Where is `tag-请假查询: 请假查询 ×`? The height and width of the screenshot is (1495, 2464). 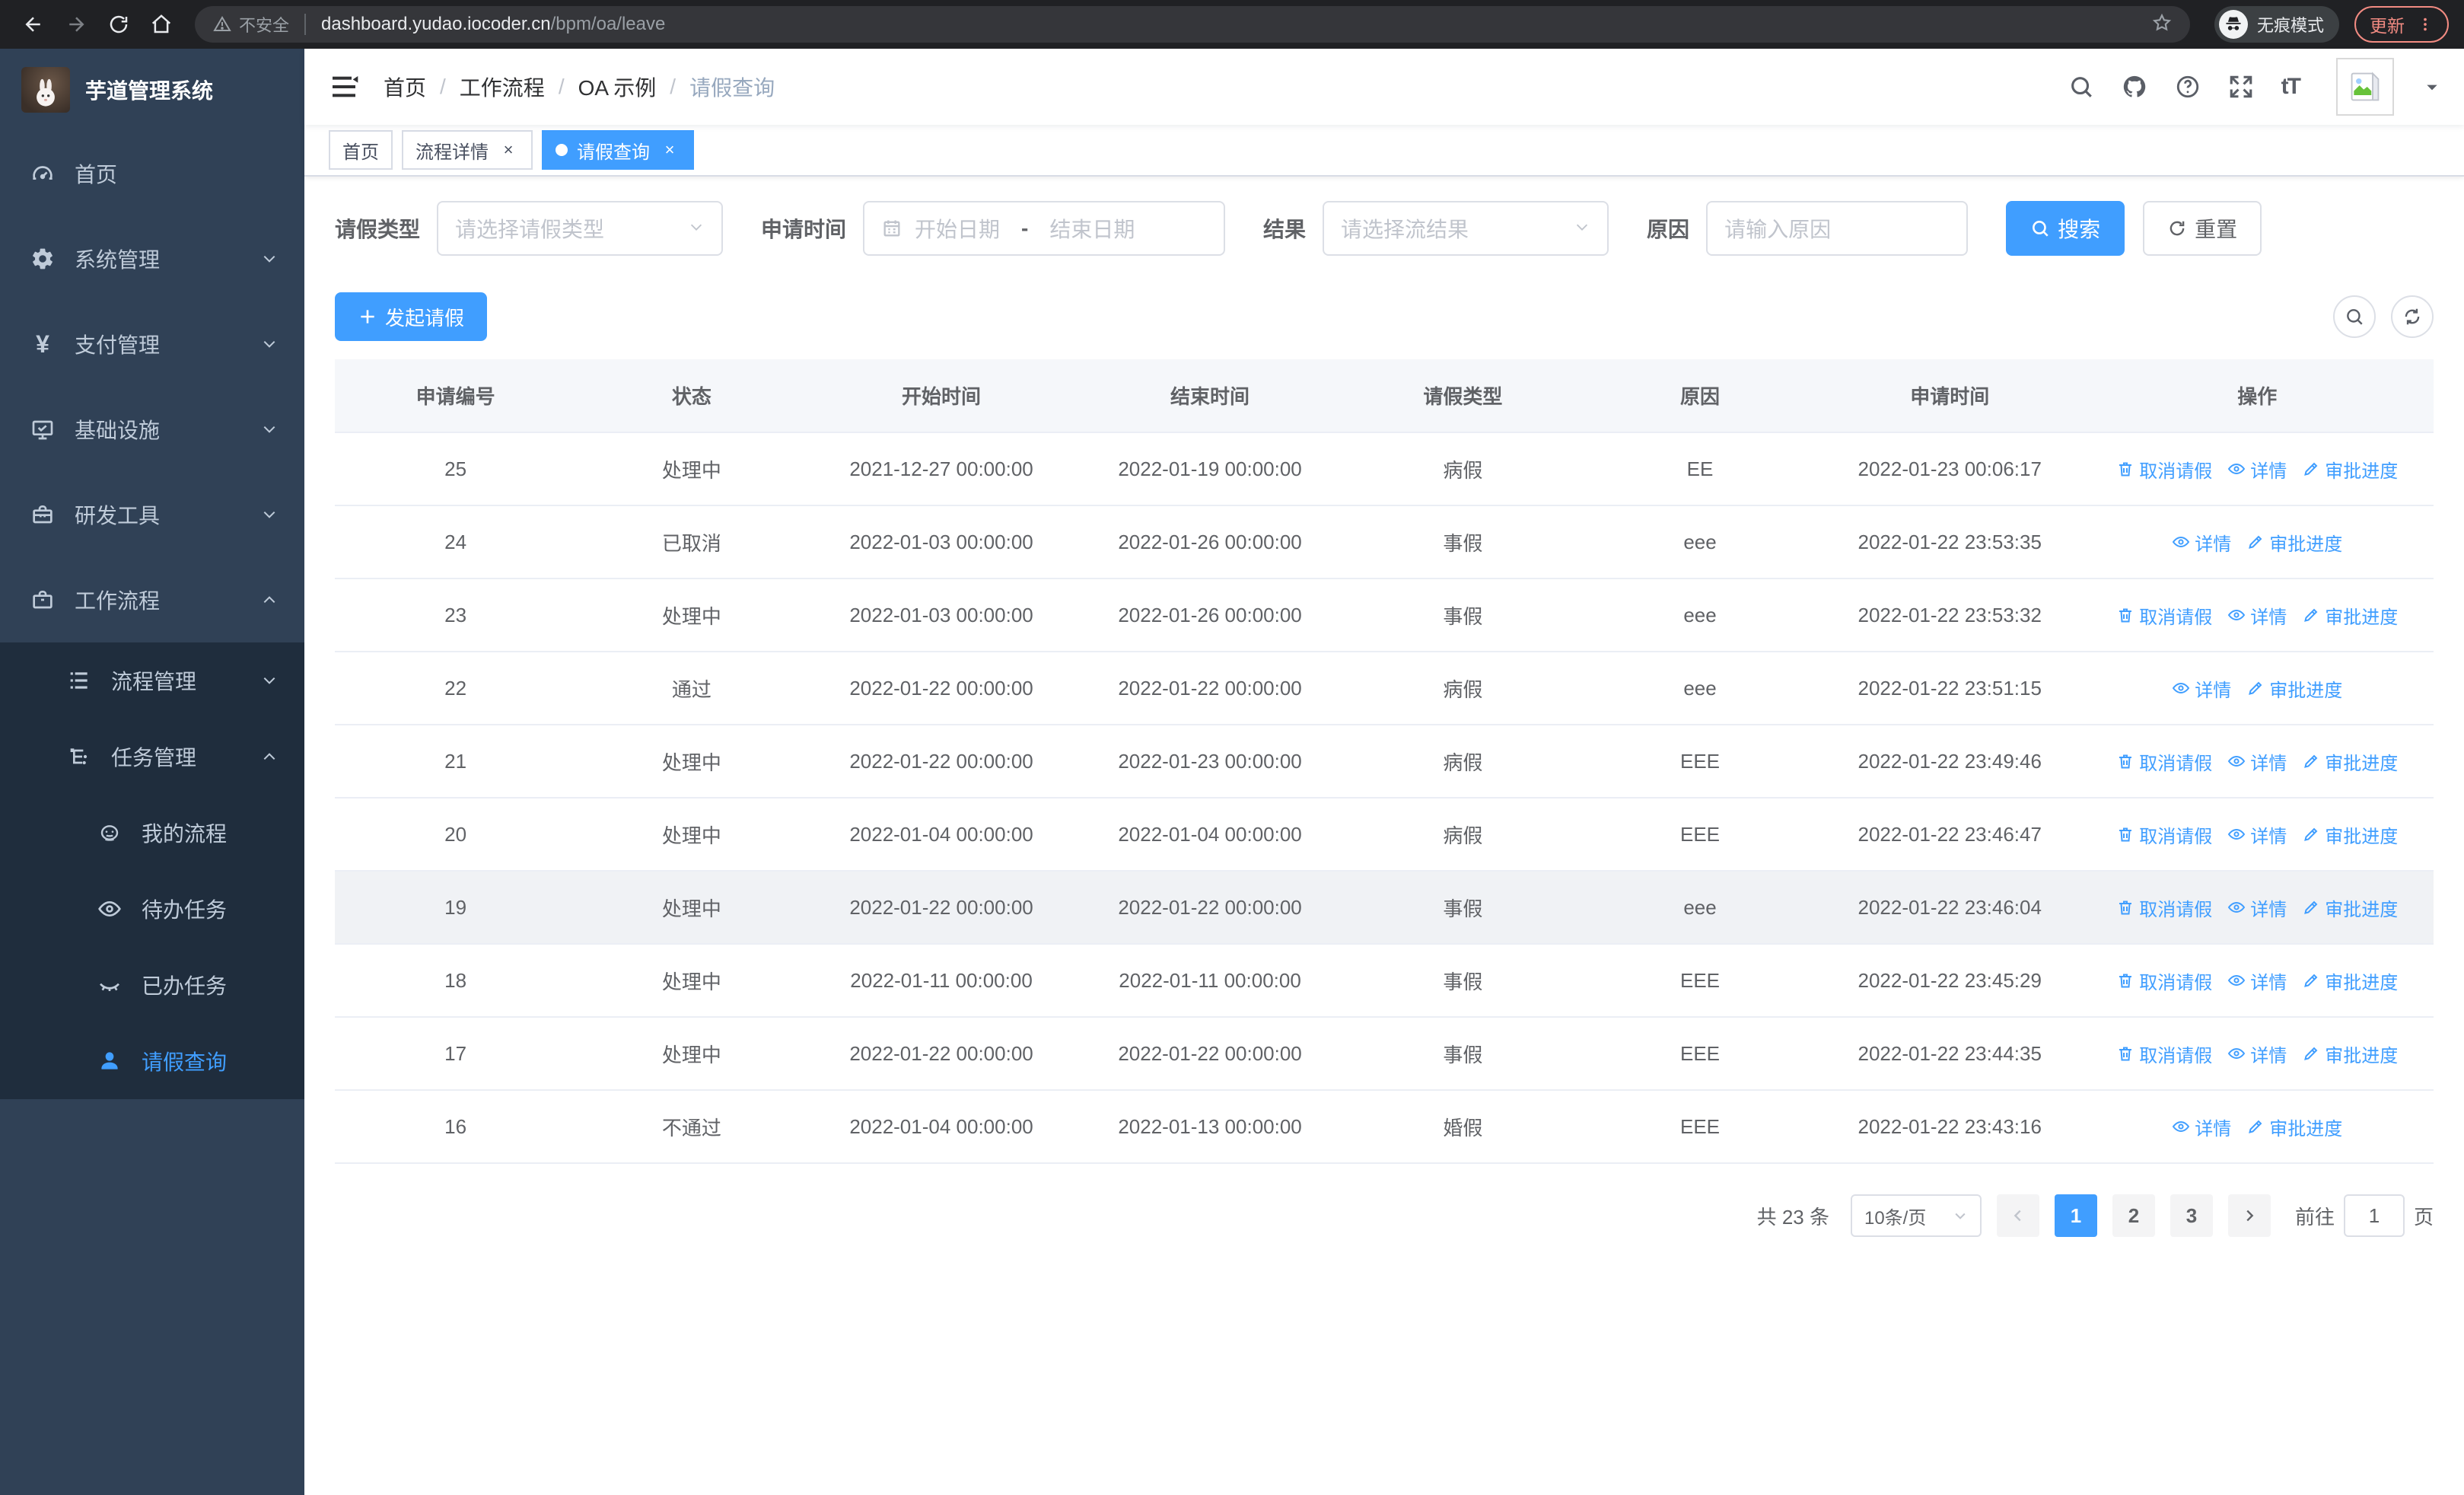 tag-请假查询: 请假查询 × is located at coordinates (618, 150).